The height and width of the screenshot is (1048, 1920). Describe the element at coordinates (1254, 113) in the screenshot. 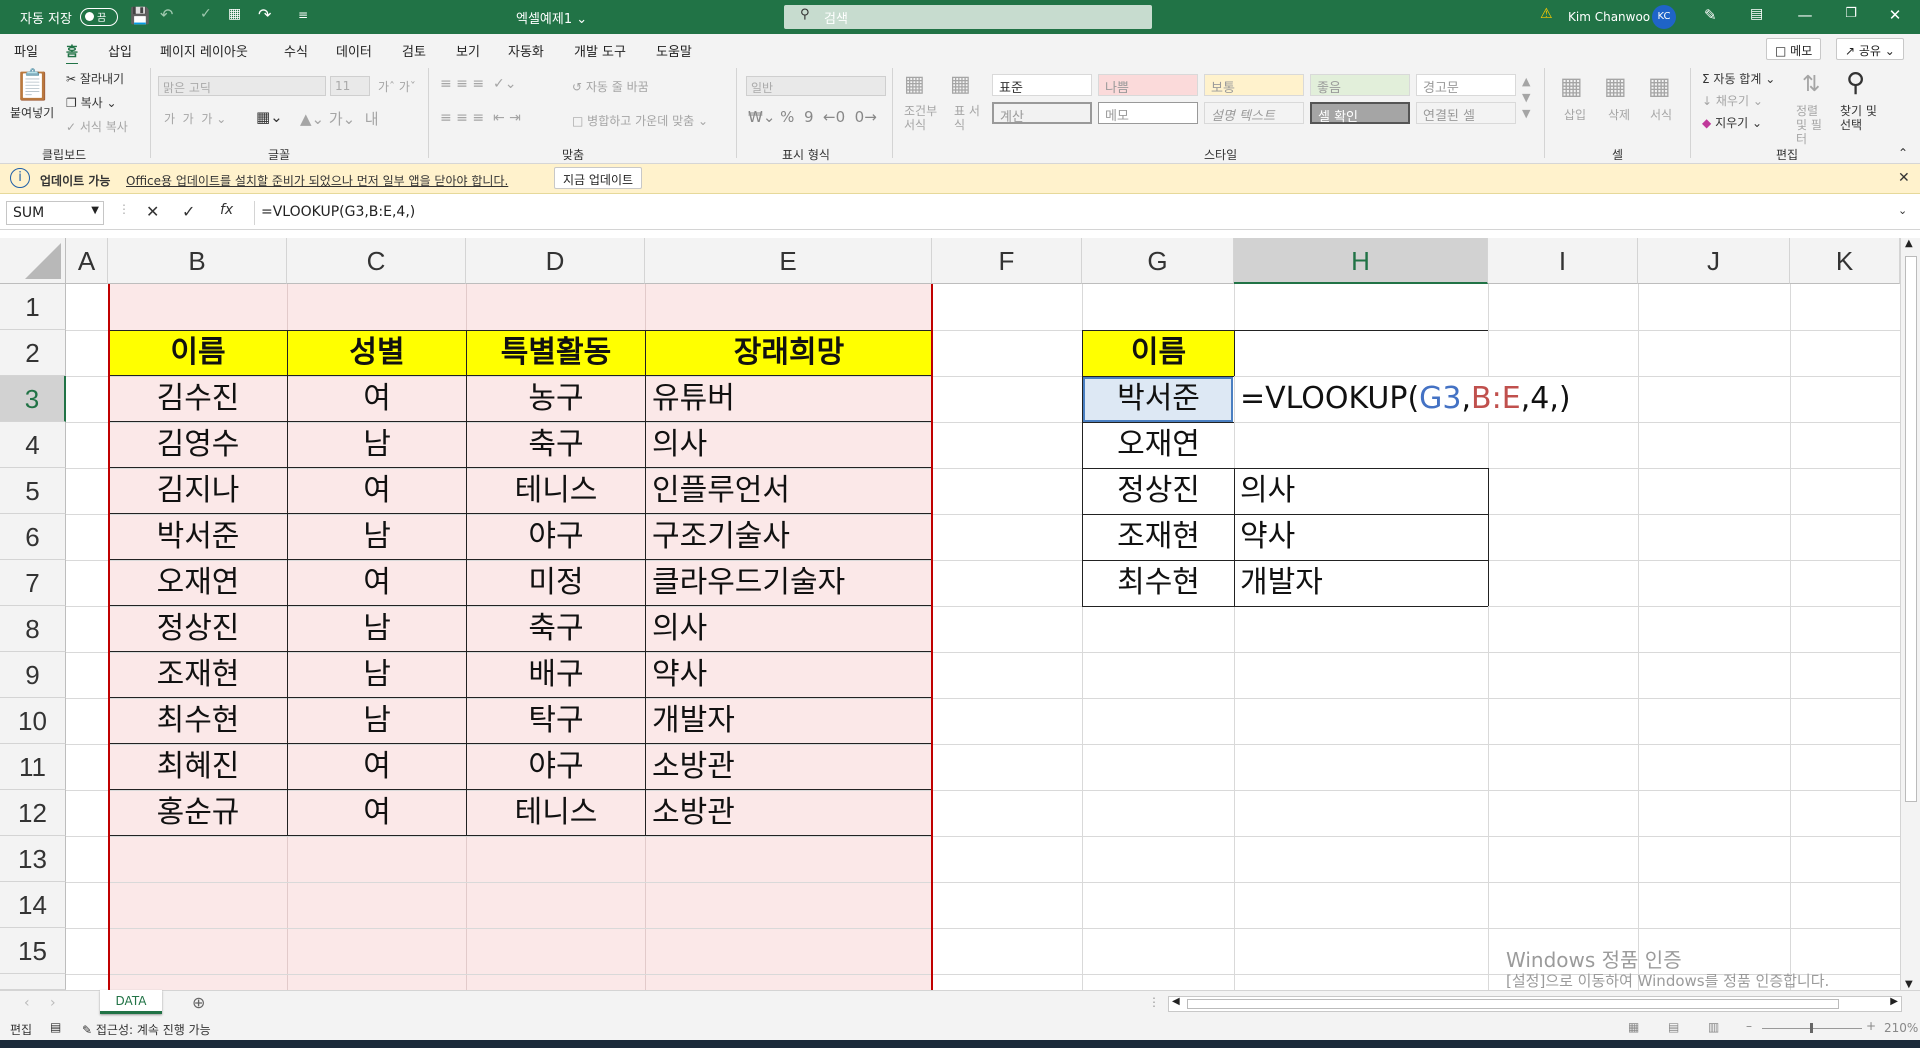

I see `style-explanatory: 설명 텍스트` at that location.